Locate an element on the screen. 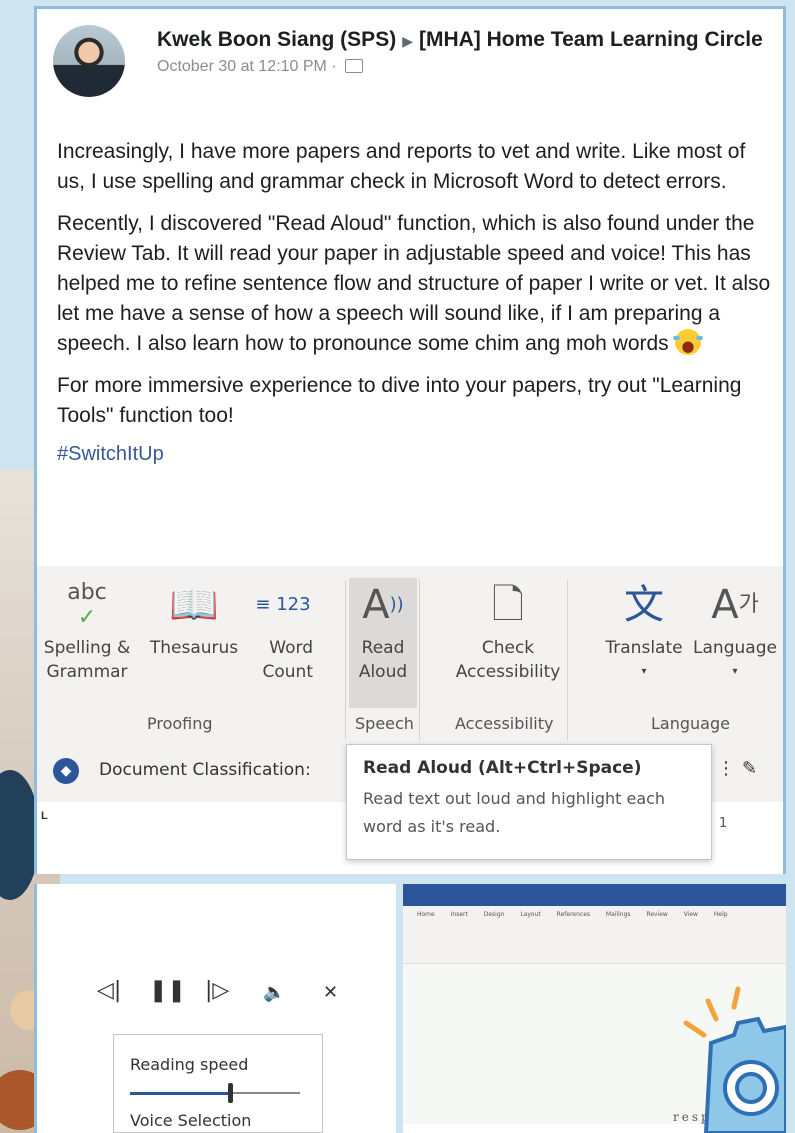  word-count-button: ≡ 123 Word Count is located at coordinates (283, 632).